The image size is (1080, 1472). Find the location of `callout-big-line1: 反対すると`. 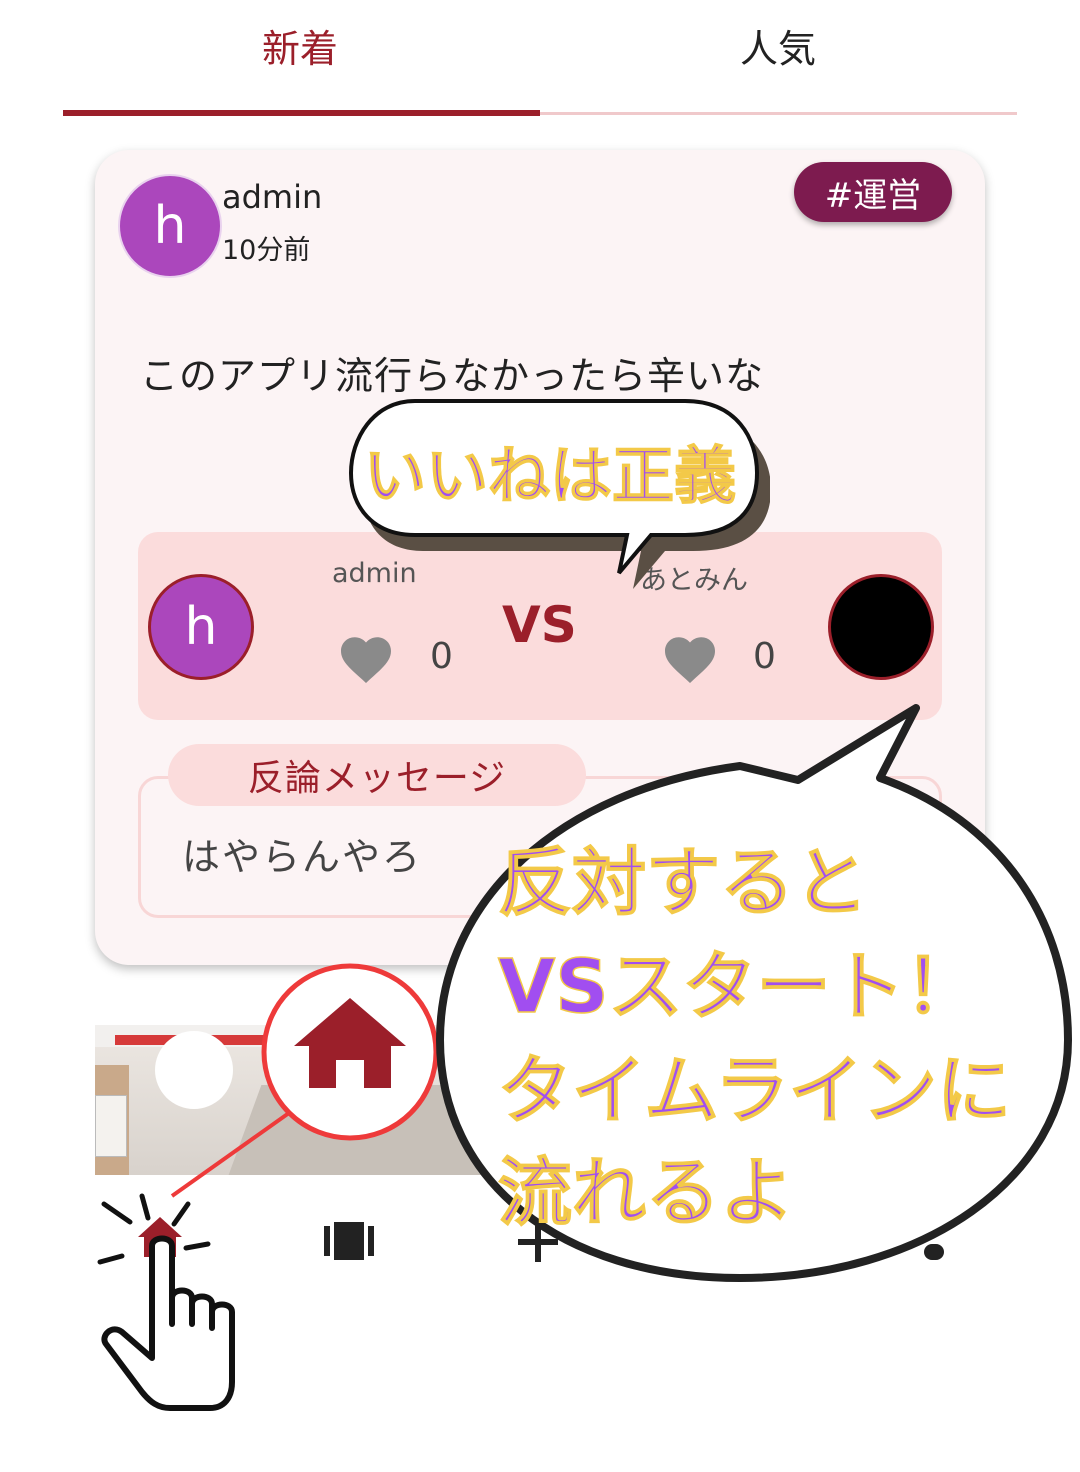

callout-big-line1: 反対すると is located at coordinates (683, 883).